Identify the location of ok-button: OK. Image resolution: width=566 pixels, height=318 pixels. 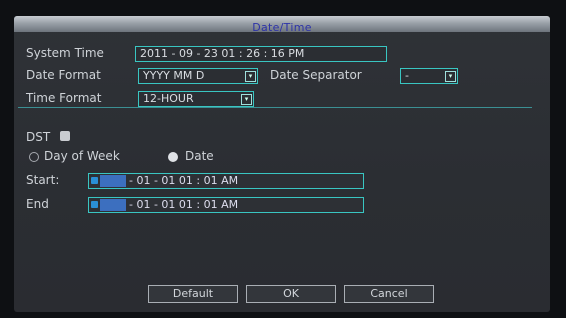
(291, 294).